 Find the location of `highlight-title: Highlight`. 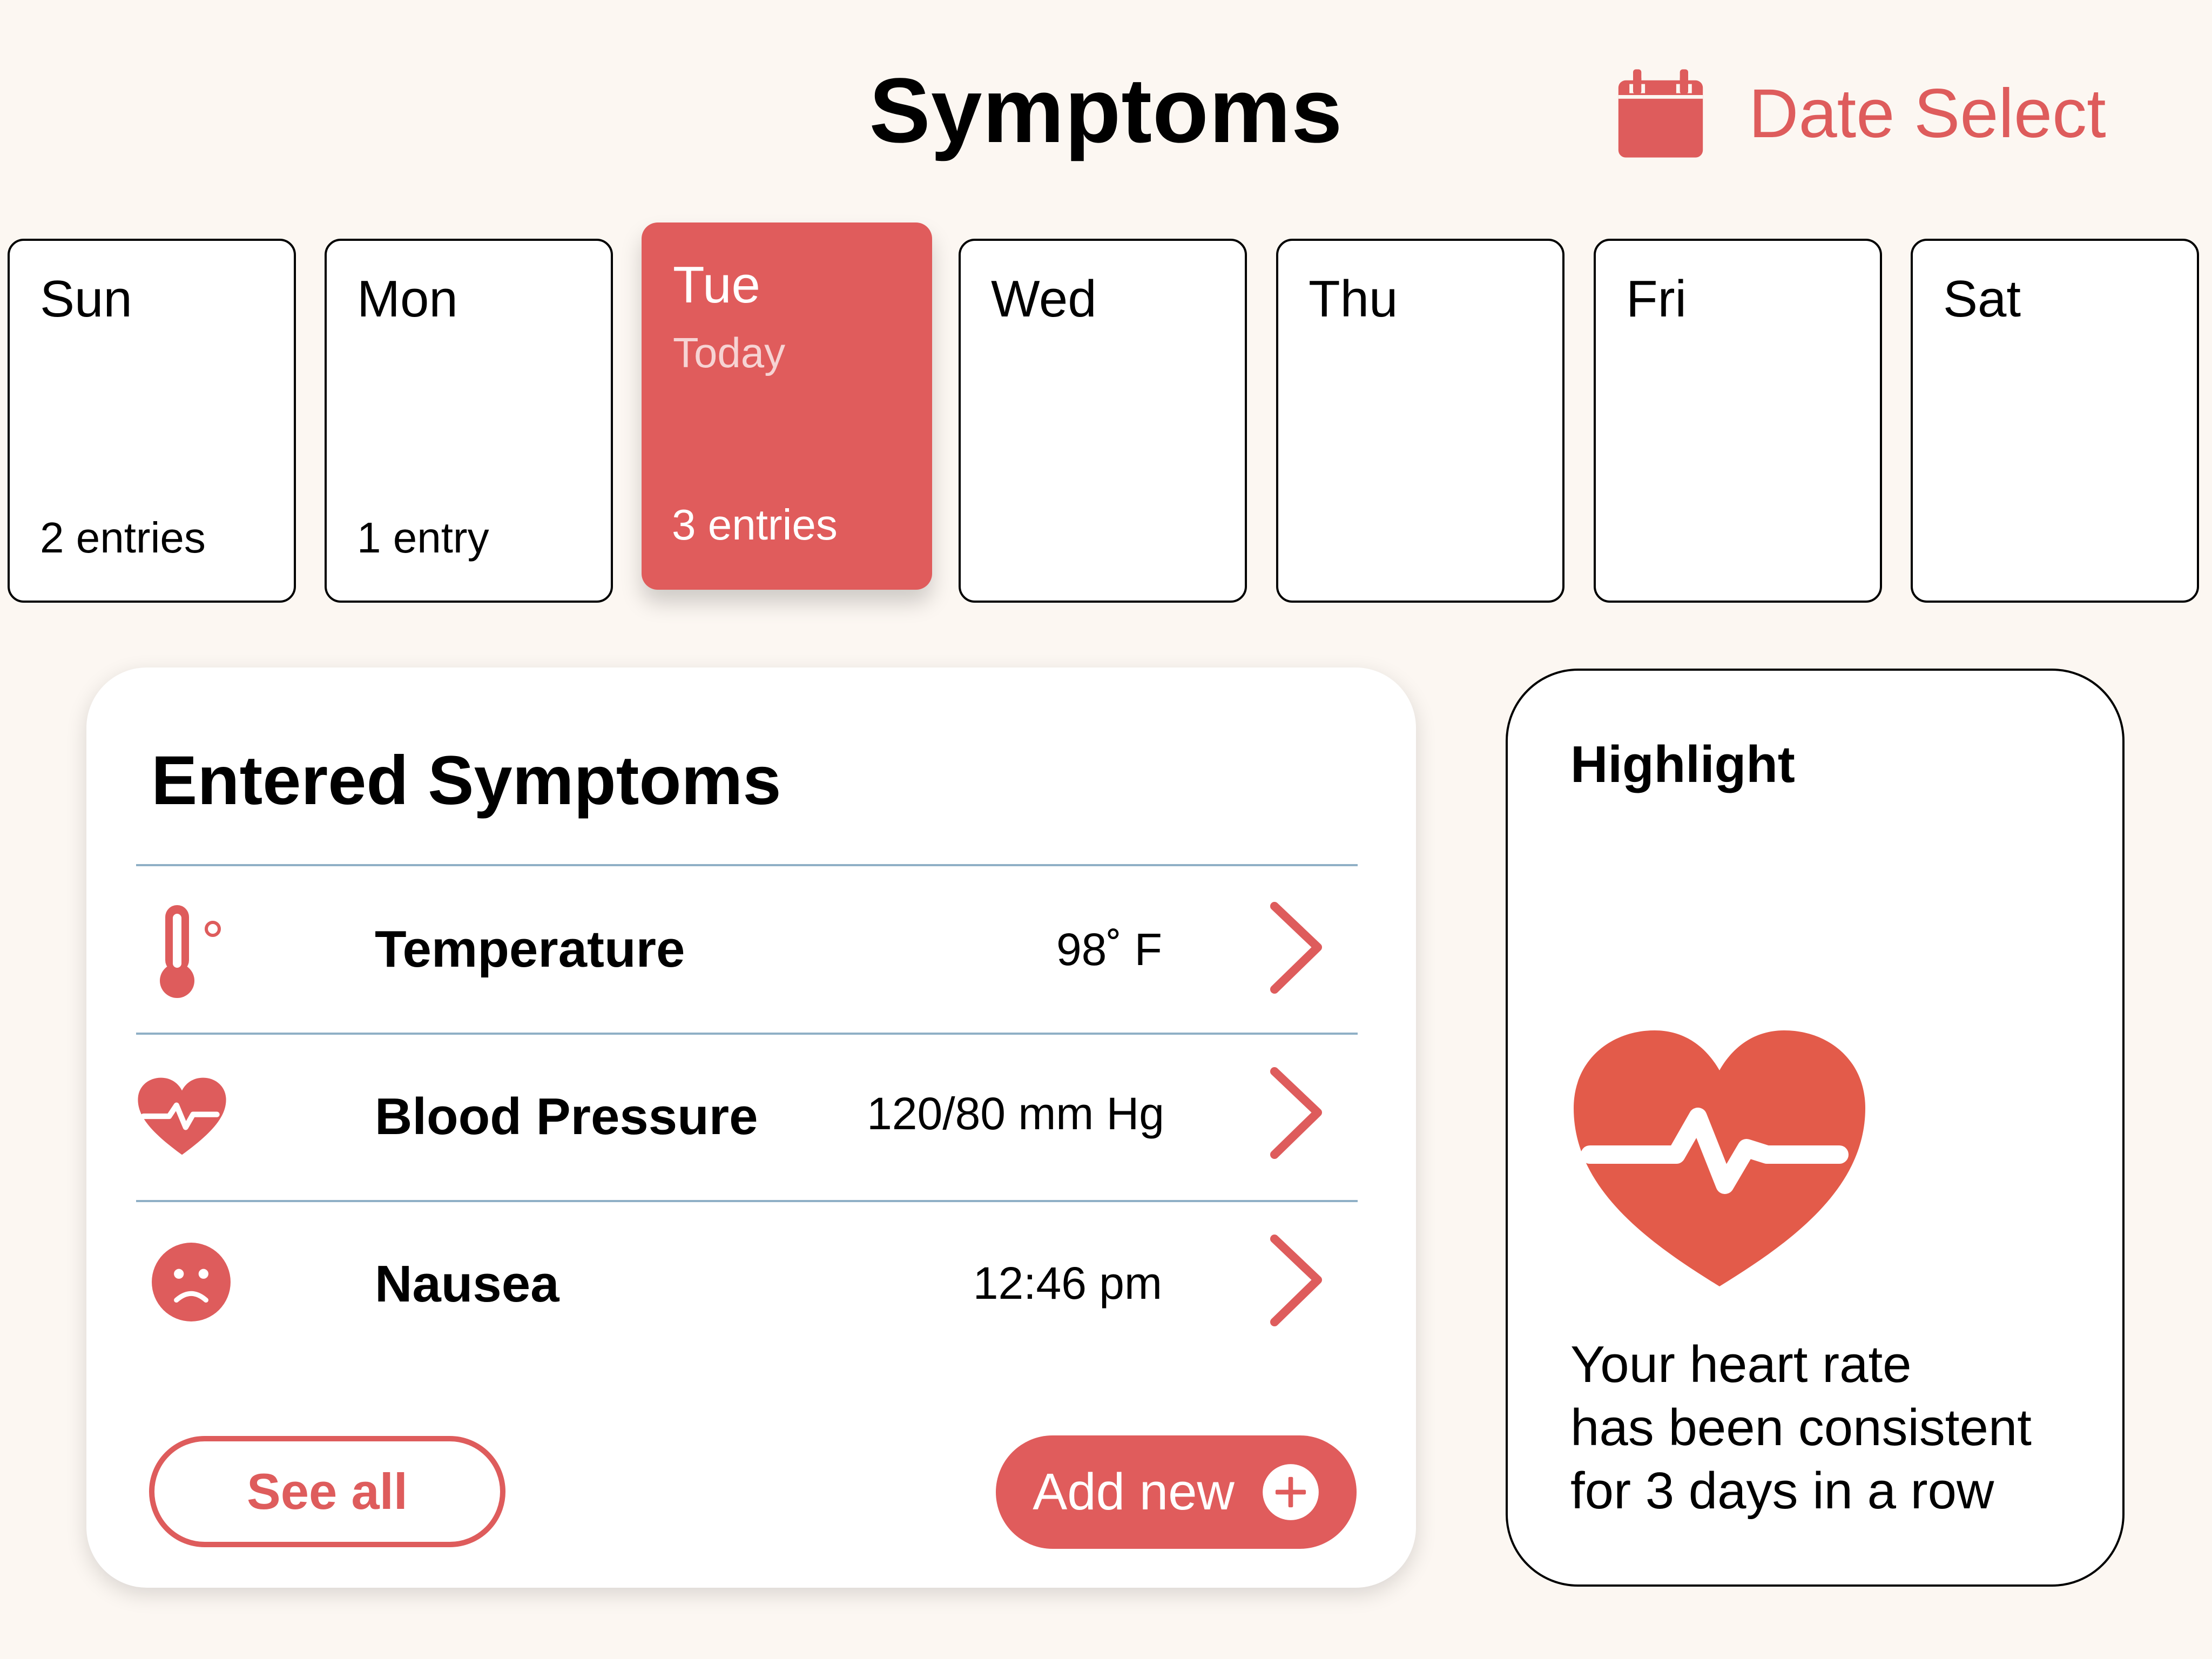

highlight-title: Highlight is located at coordinates (1682, 764).